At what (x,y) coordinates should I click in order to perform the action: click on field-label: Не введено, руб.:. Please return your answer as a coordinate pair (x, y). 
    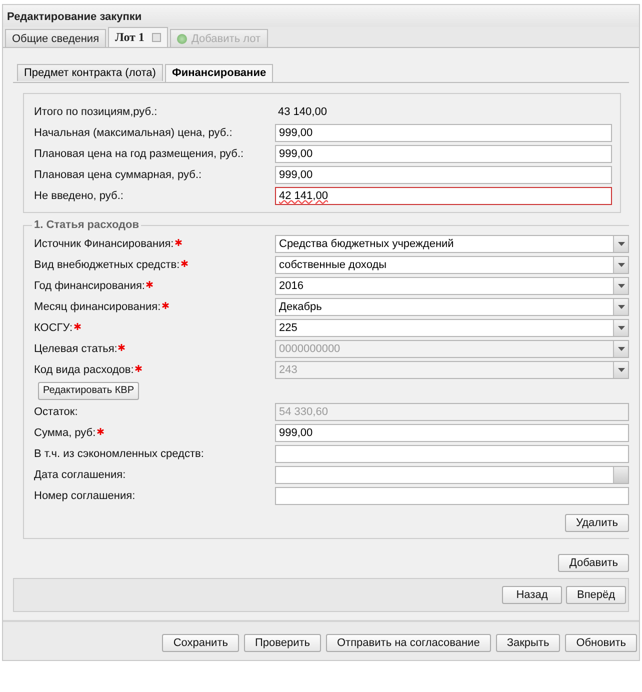
    Looking at the image, I should click on (79, 196).